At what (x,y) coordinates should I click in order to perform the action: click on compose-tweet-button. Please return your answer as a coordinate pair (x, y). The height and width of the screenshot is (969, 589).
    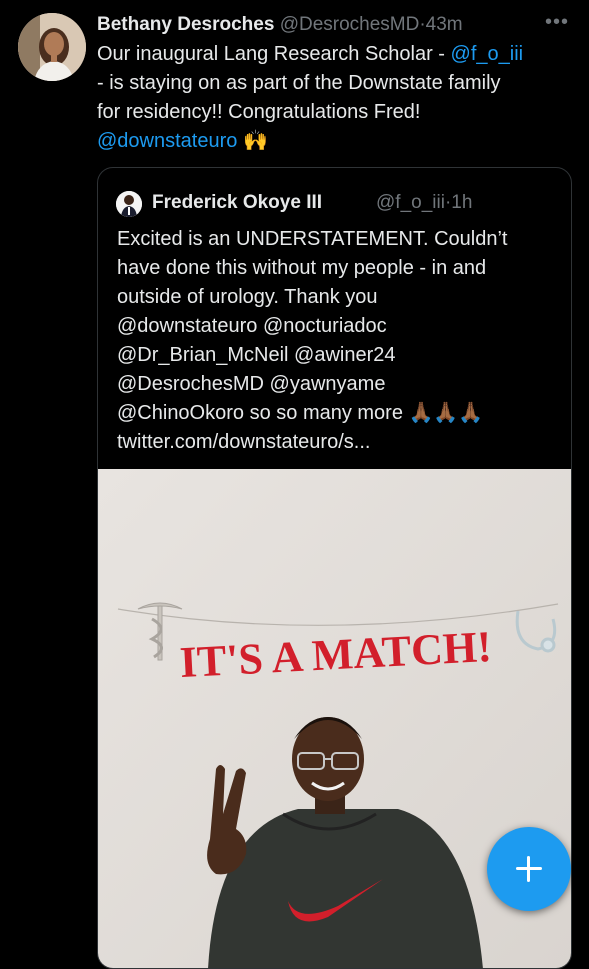
    Looking at the image, I should click on (529, 869).